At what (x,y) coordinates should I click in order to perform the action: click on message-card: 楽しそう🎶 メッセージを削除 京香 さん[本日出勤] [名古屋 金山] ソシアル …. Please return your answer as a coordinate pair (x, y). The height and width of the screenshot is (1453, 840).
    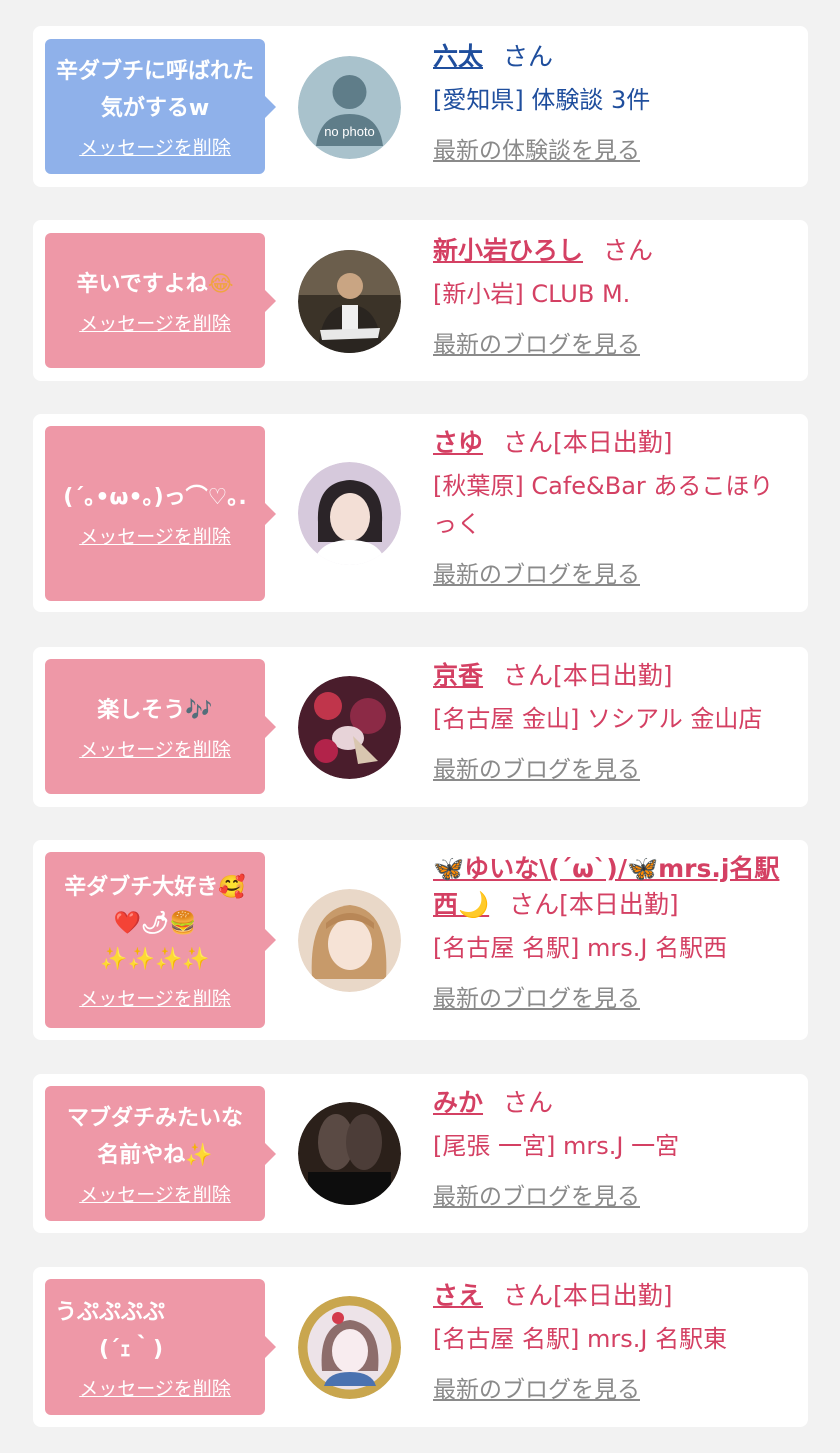
    Looking at the image, I should click on (420, 727).